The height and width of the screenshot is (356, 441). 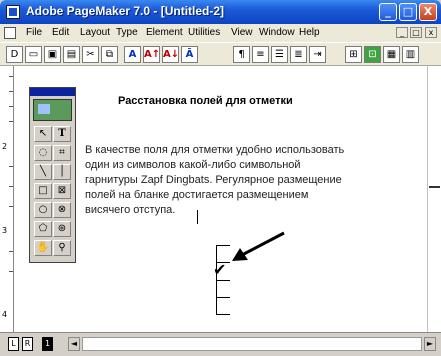 What do you see at coordinates (5, 230) in the screenshot?
I see `ruler-mark: 3` at bounding box center [5, 230].